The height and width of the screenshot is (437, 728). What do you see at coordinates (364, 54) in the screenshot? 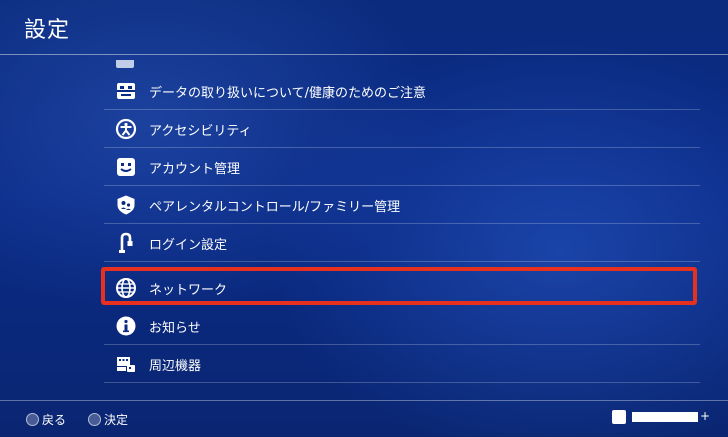
I see `header-divider` at bounding box center [364, 54].